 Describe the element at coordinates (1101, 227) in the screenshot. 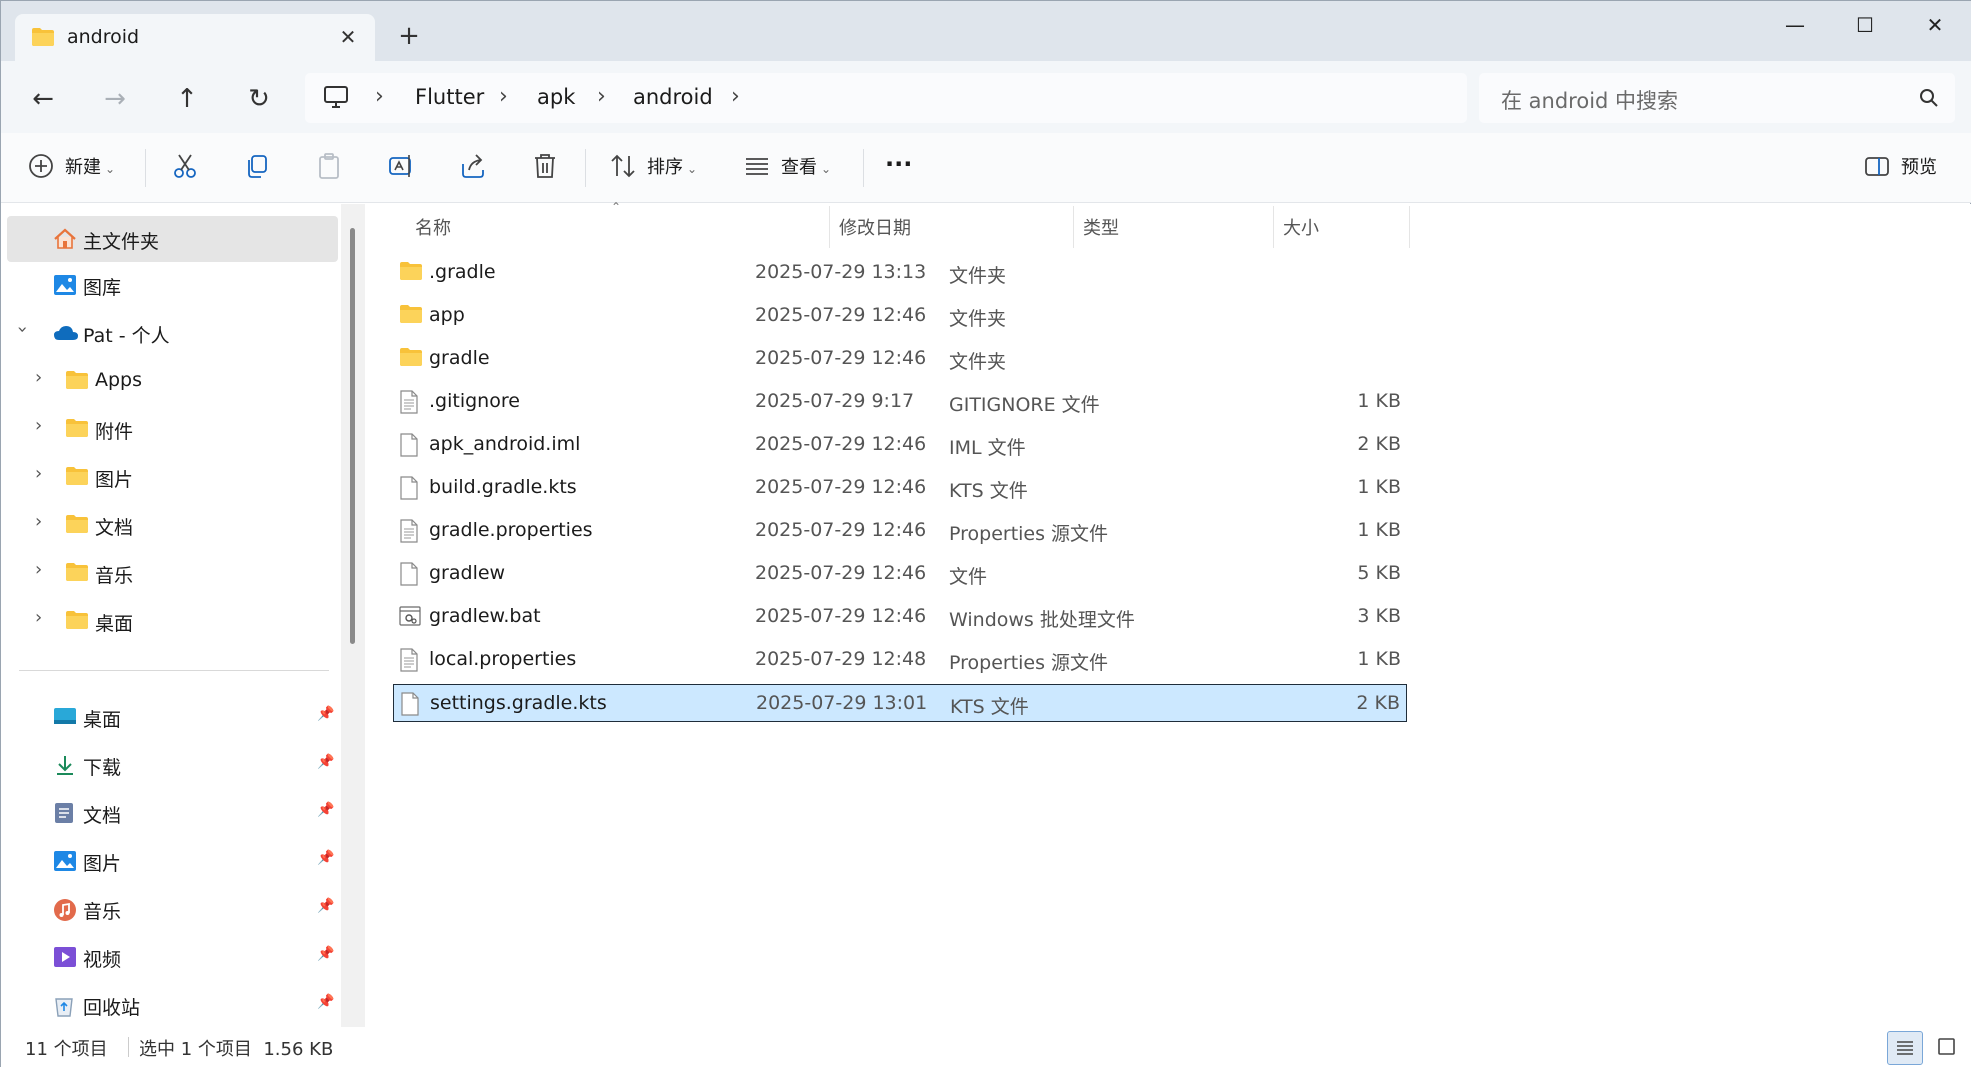

I see `column-header-type: 类型` at that location.